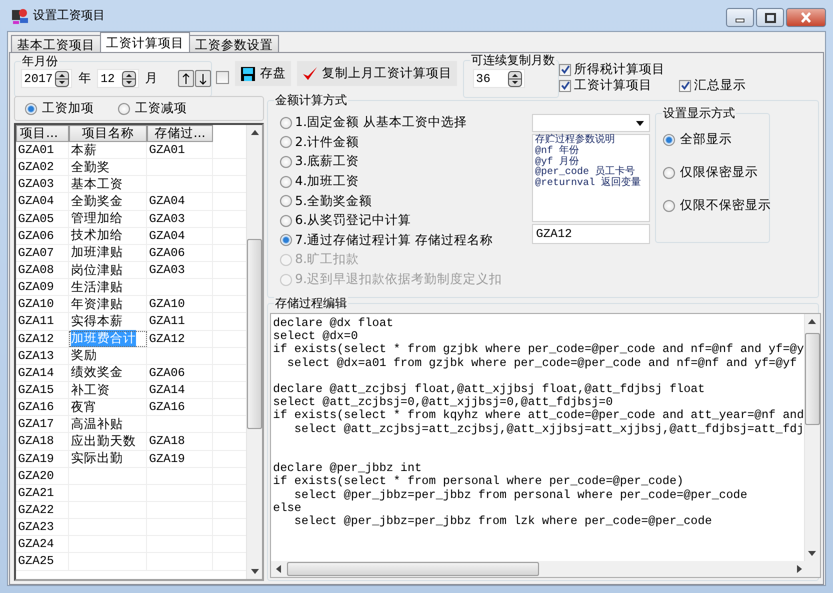 The image size is (833, 593). Describe the element at coordinates (108, 167) in the screenshot. I see `table-cell: 全勤奖` at that location.